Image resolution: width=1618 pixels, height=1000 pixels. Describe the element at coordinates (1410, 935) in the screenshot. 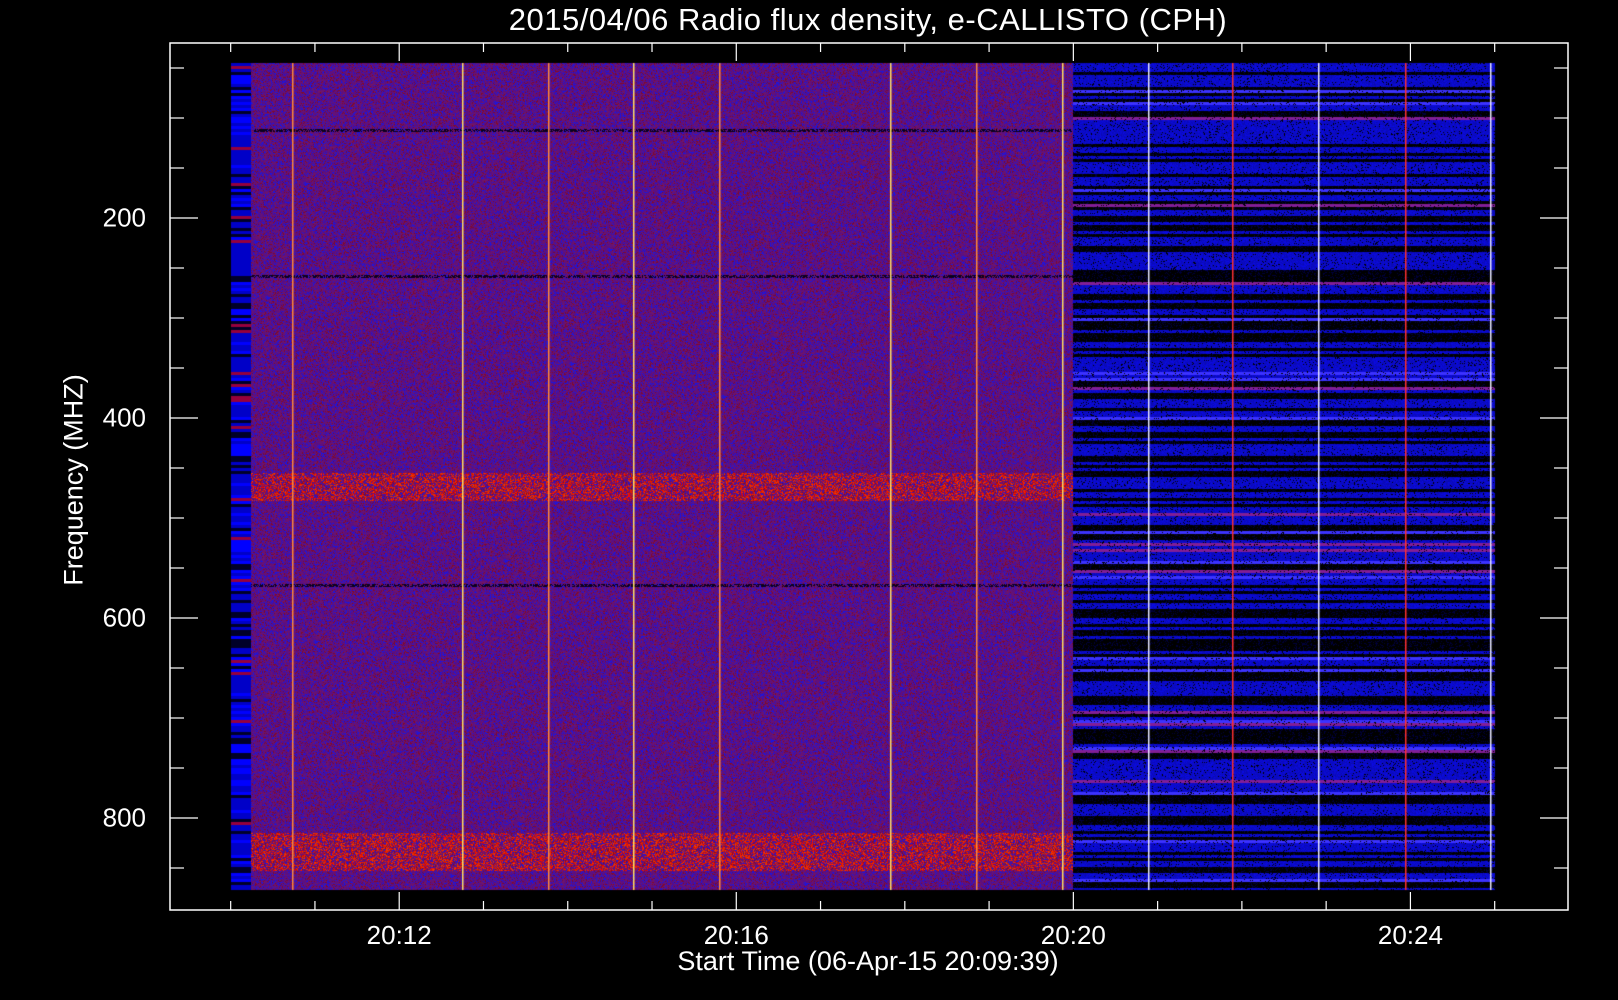

I see `x-tick-label: 20:24` at that location.